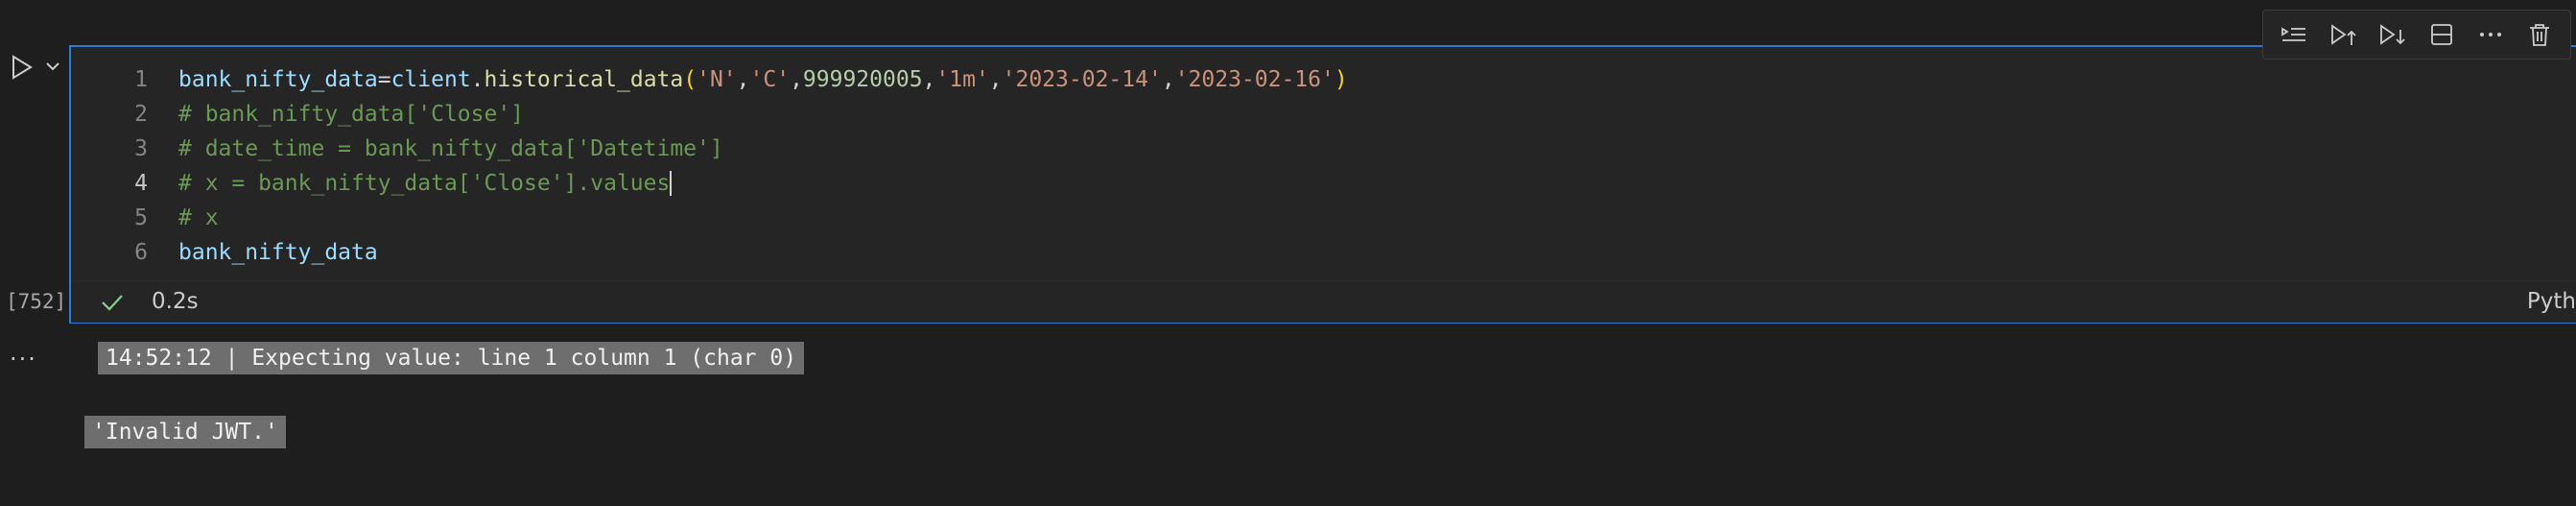  Describe the element at coordinates (2551, 301) in the screenshot. I see `kernel-language: Pyth` at that location.